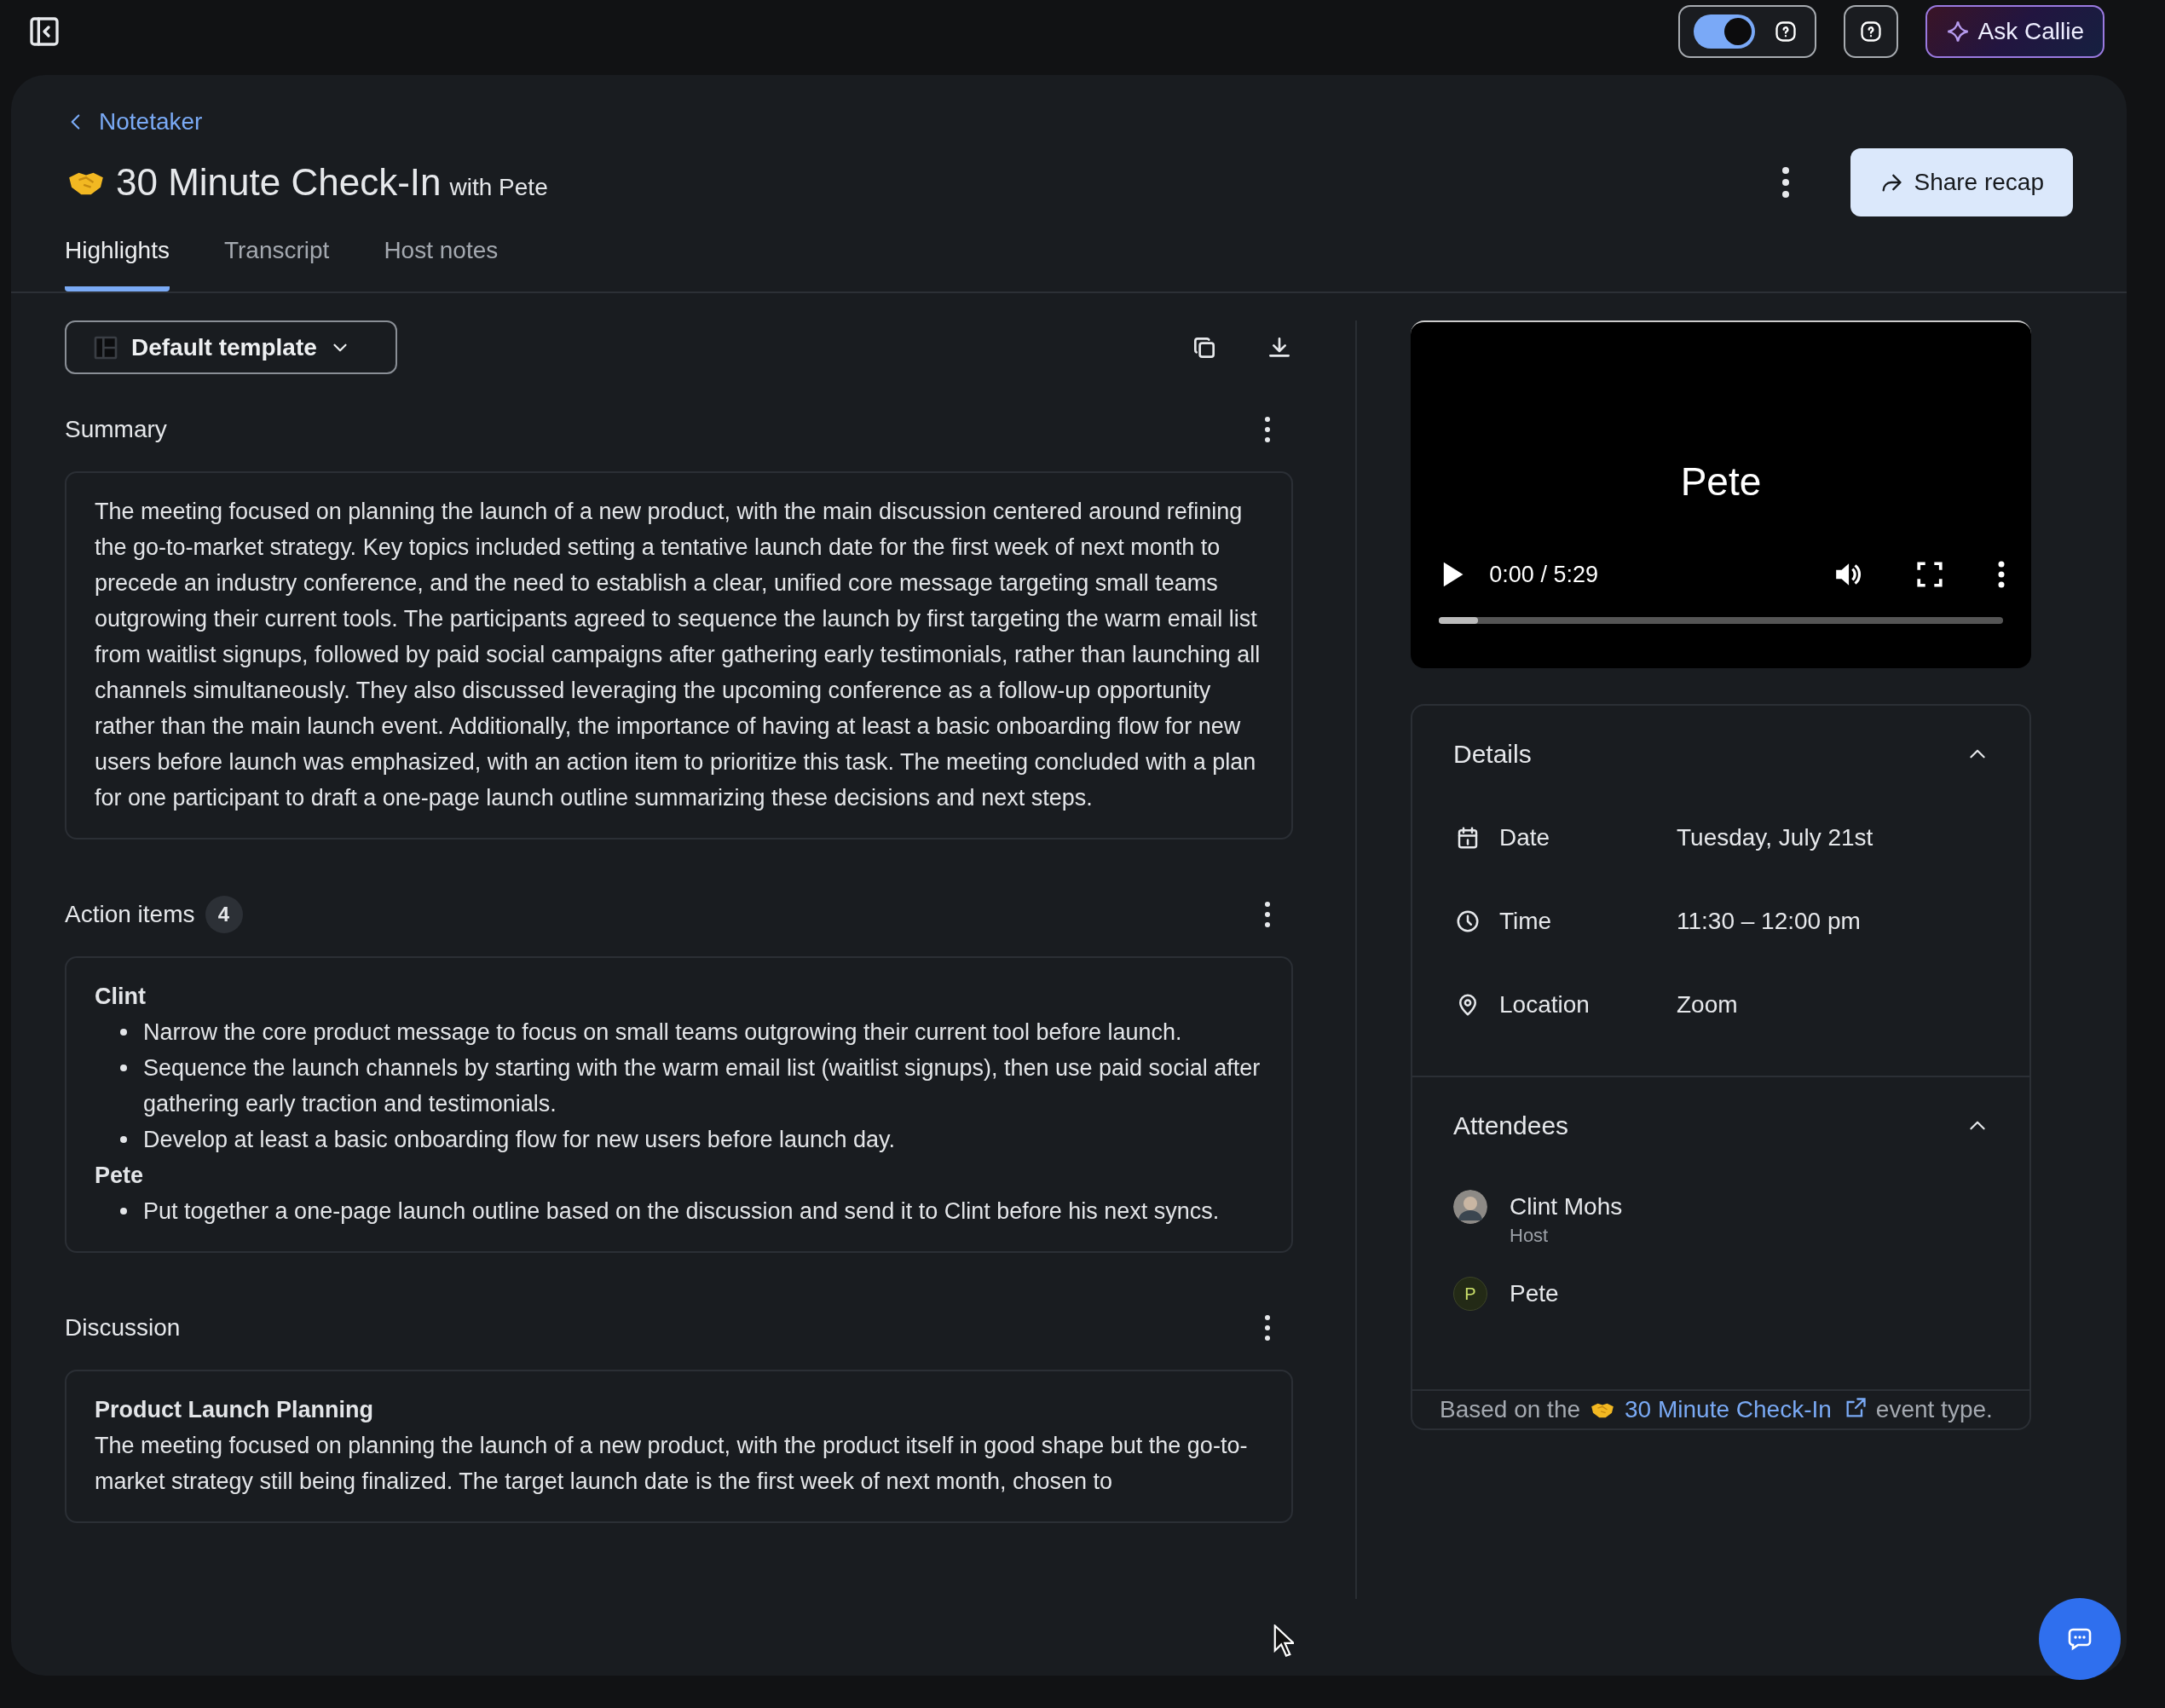  Describe the element at coordinates (1283, 1640) in the screenshot. I see `mouse-cursor-icon` at that location.